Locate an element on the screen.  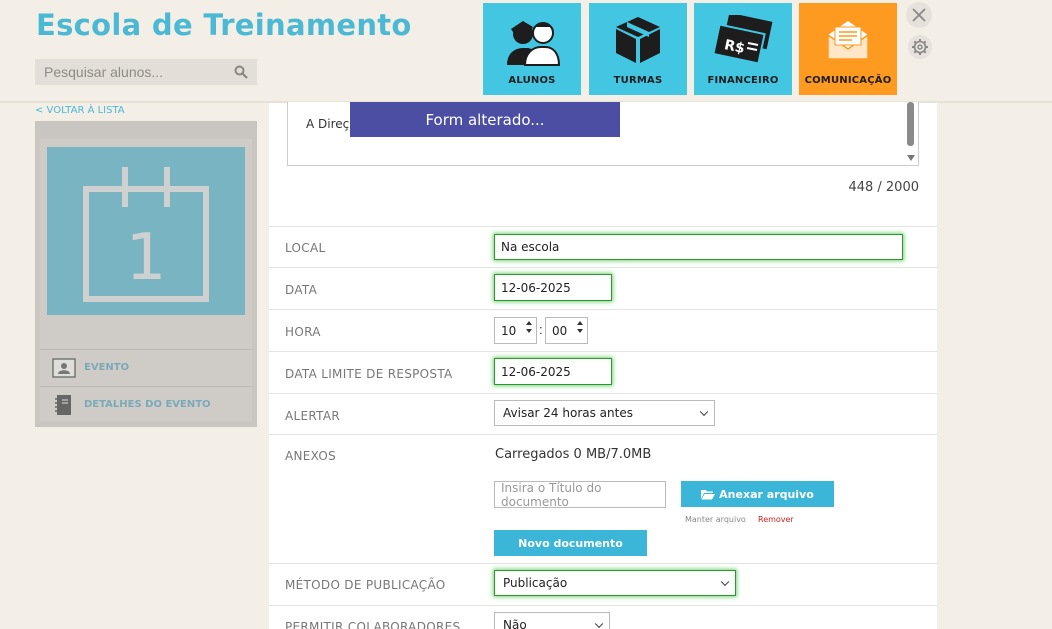
row-metodo: MÉTODO DE PUBLICAÇÃO Publicação is located at coordinates (603, 584).